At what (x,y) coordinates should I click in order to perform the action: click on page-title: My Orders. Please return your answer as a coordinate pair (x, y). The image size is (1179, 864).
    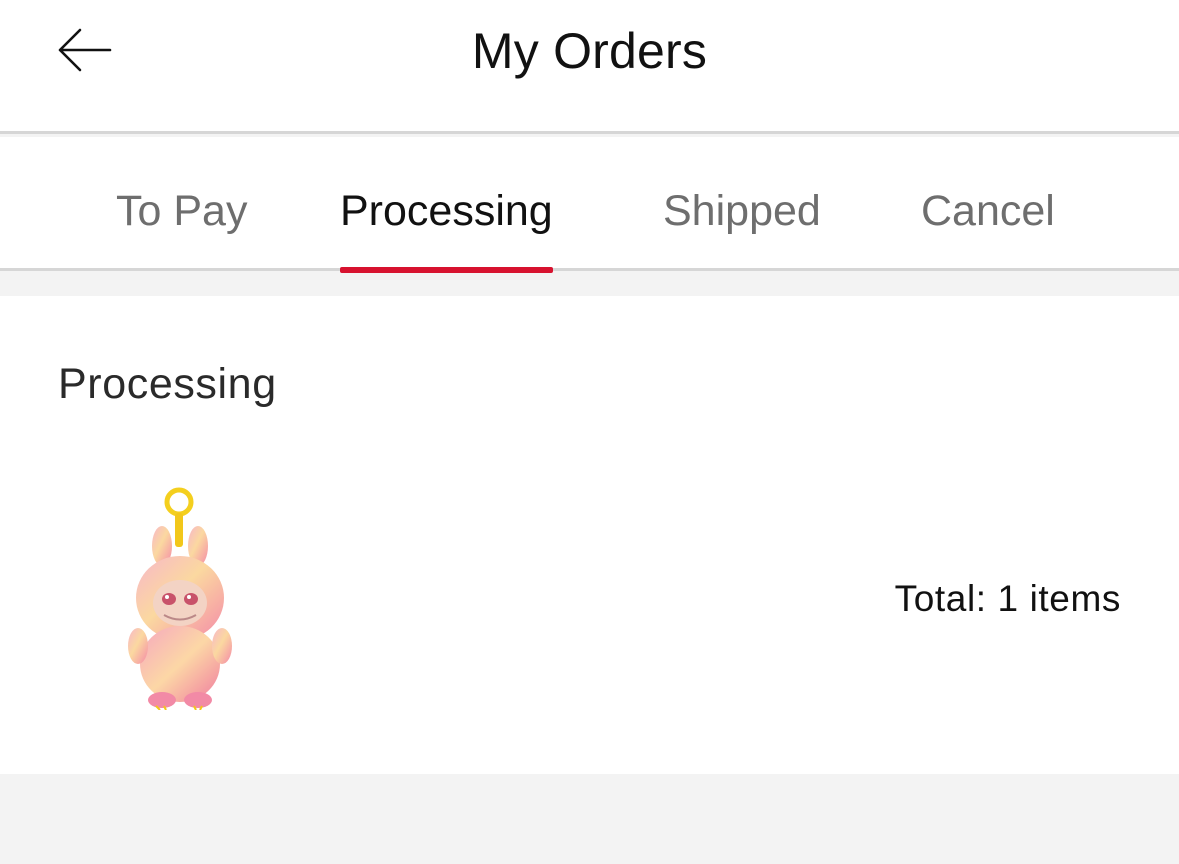
    Looking at the image, I should click on (589, 51).